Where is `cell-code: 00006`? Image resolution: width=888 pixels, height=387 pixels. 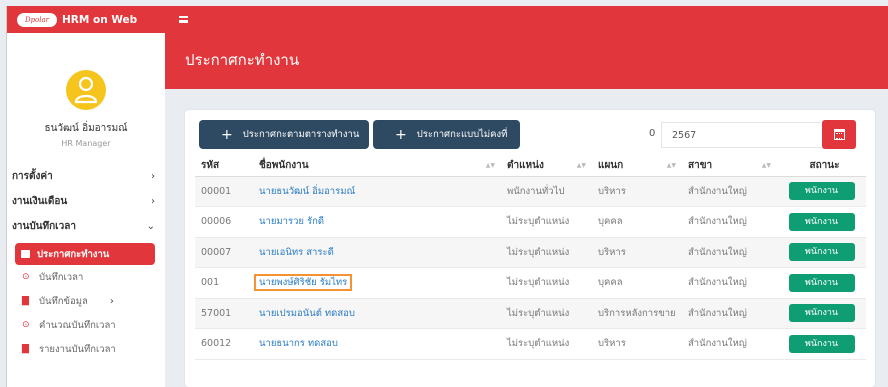 cell-code: 00006 is located at coordinates (224, 222).